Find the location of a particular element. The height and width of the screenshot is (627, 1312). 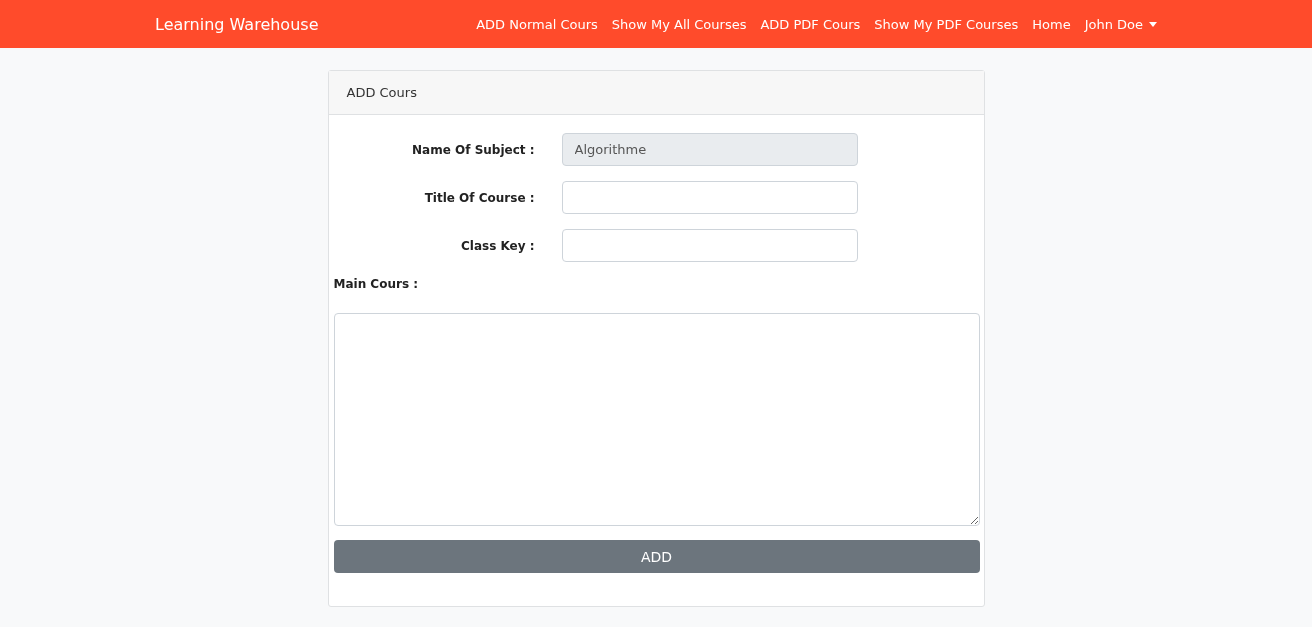

nav-link: ADD Normal Cours is located at coordinates (537, 24).